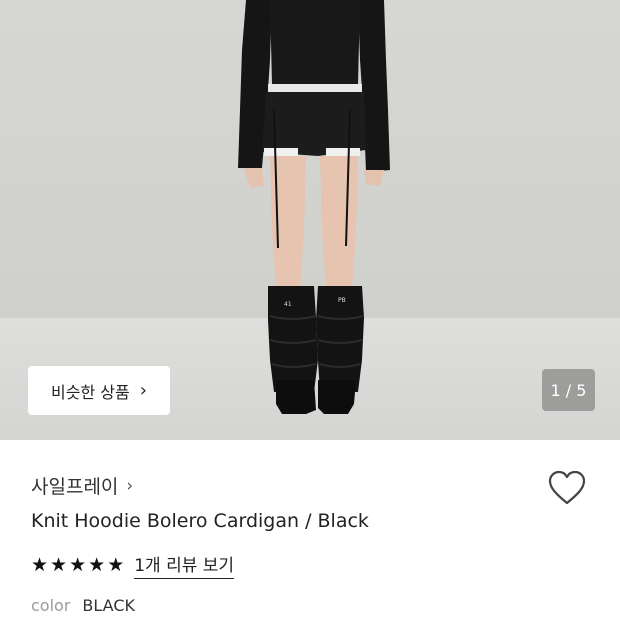  Describe the element at coordinates (108, 605) in the screenshot. I see `option-value: BLACK` at that location.